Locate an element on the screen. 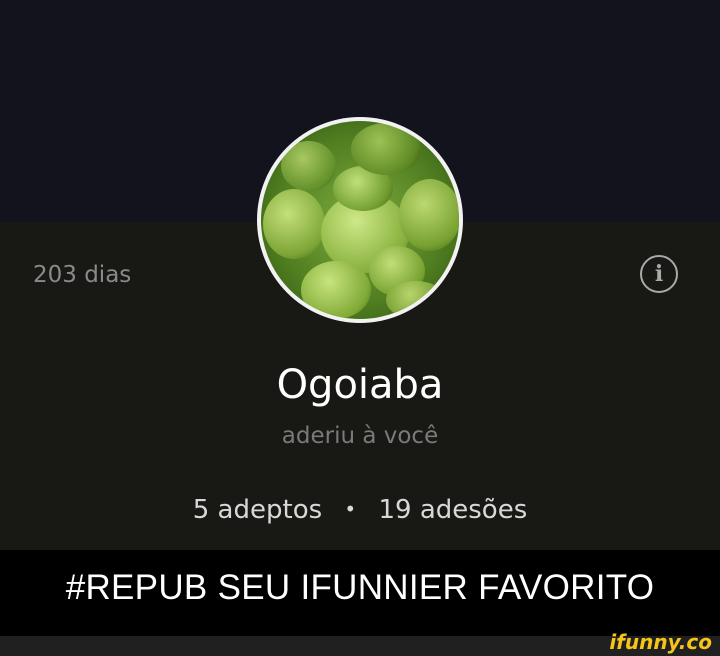 Image resolution: width=720 pixels, height=656 pixels. guava-photo is located at coordinates (360, 220).